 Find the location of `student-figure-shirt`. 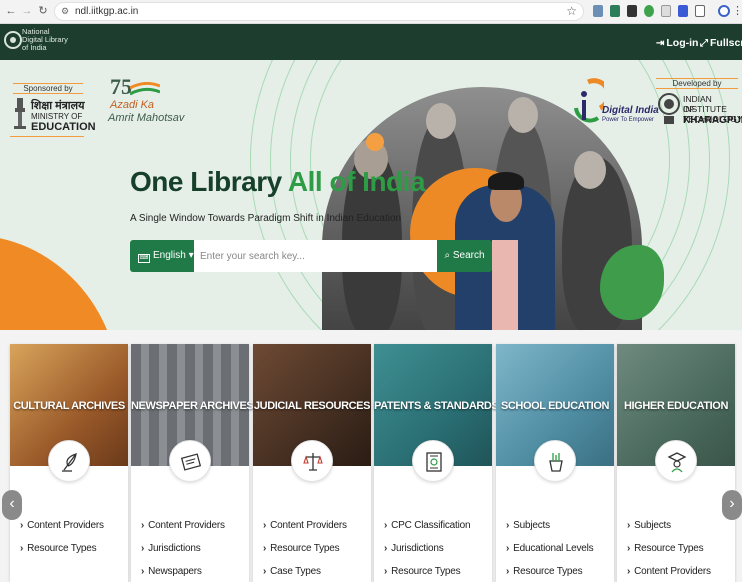

student-figure-shirt is located at coordinates (505, 285).